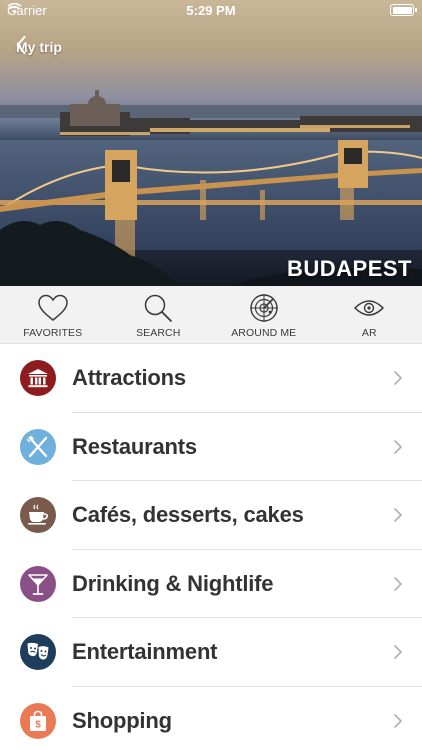 The width and height of the screenshot is (422, 750). I want to click on back-button: My trip, so click(39, 47).